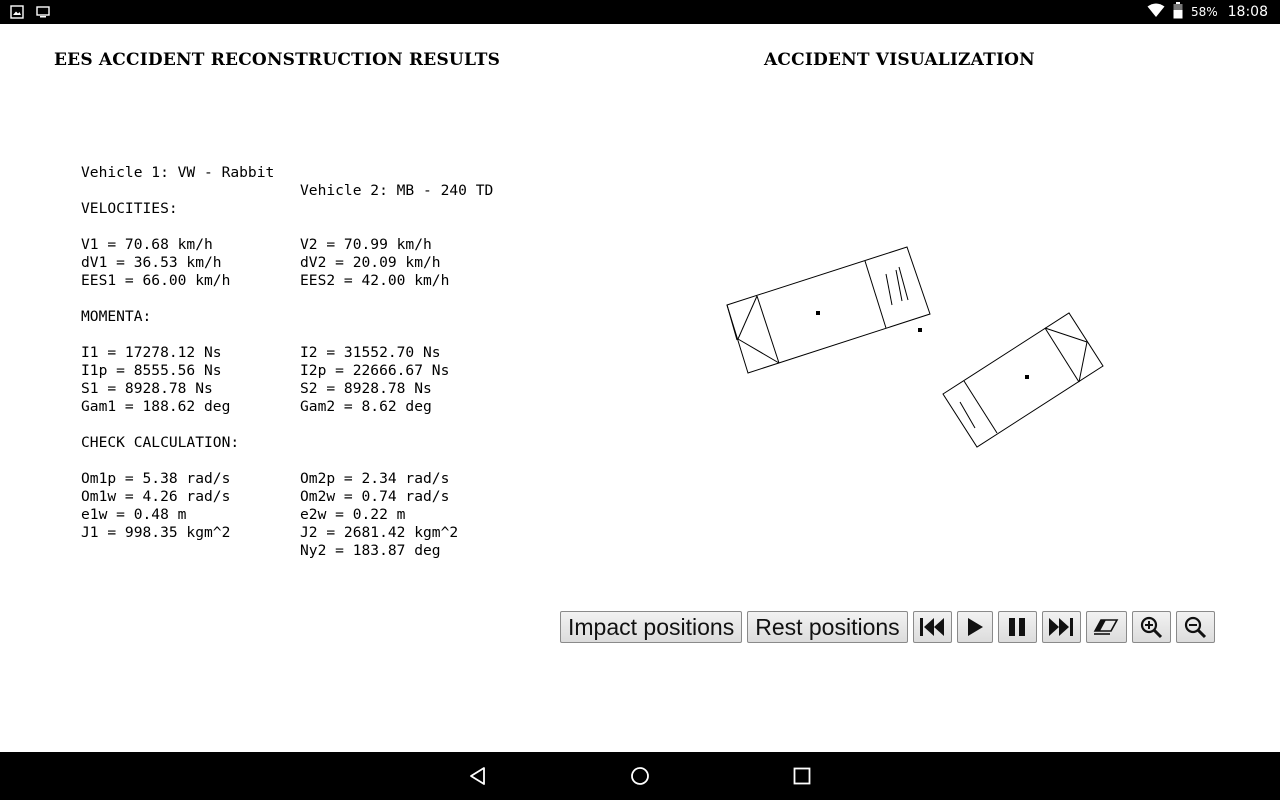 This screenshot has width=1280, height=800. Describe the element at coordinates (370, 262) in the screenshot. I see `dv2-value: dV2 = 20.09 km/h` at that location.